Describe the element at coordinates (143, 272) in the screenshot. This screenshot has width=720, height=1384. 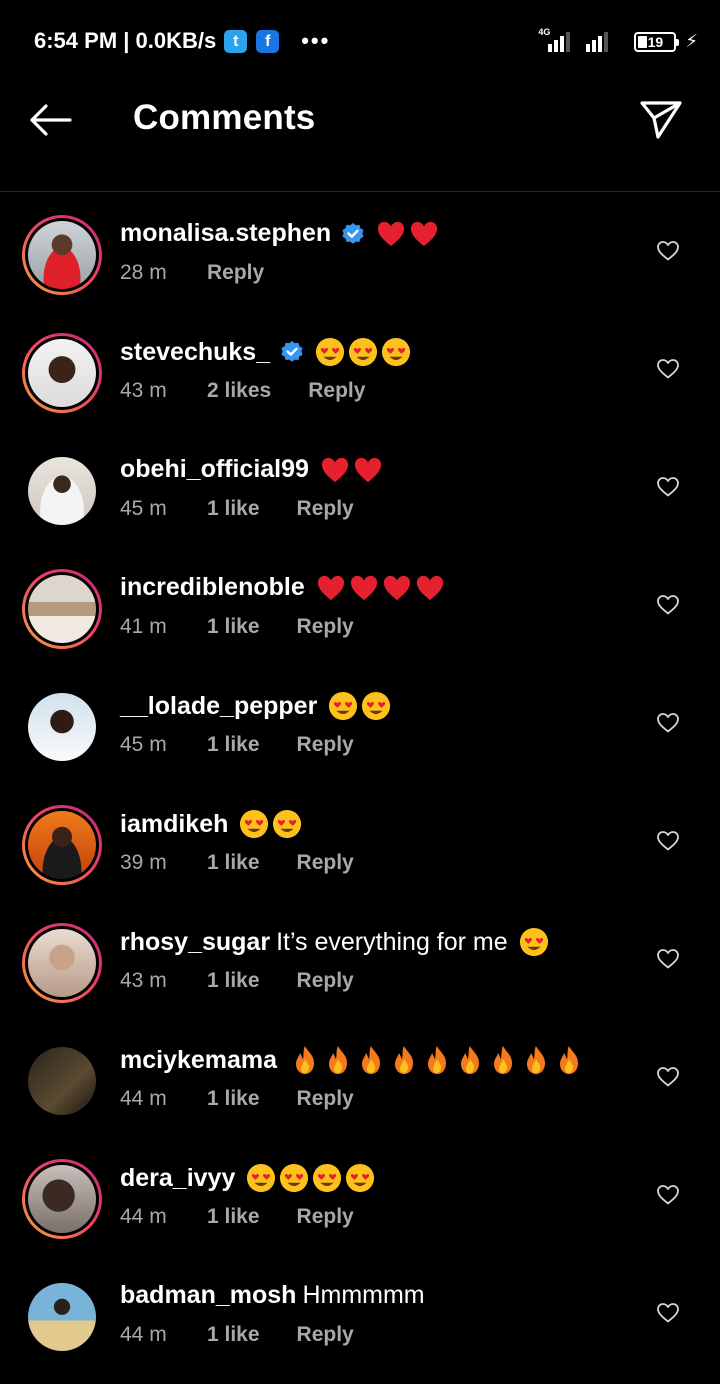
I see `timestamp: 28 m` at that location.